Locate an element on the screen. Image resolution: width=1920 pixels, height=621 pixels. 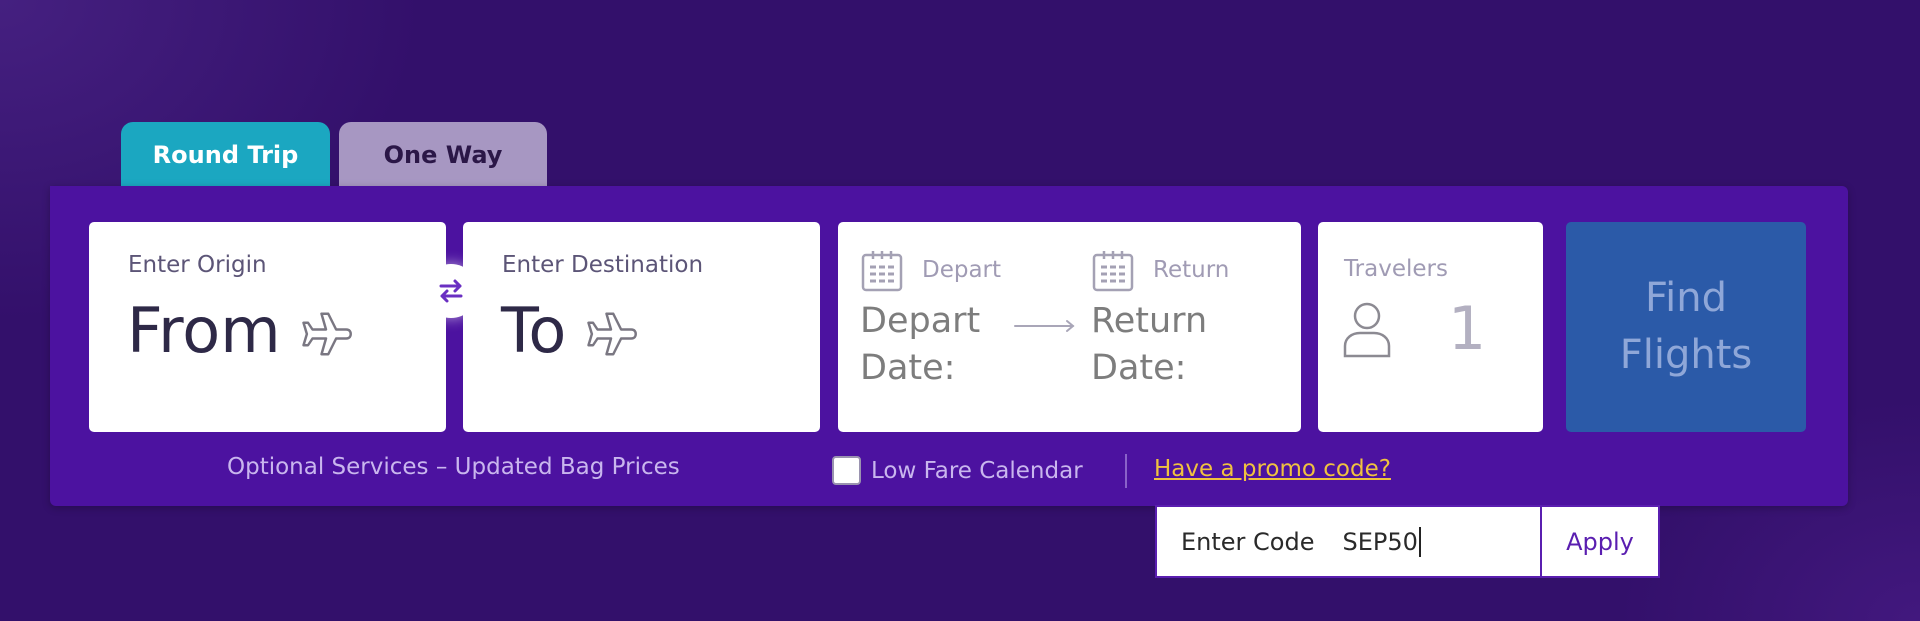
low-fare-calendar-option: Low Fare Calendar is located at coordinates (957, 470).